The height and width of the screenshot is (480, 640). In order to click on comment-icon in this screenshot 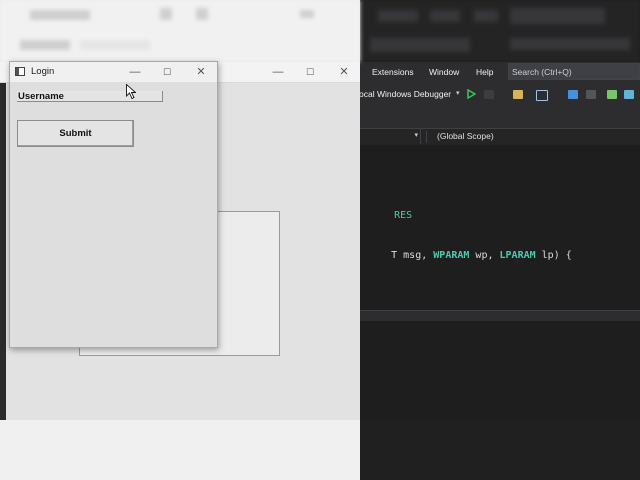, I will do `click(612, 94)`.